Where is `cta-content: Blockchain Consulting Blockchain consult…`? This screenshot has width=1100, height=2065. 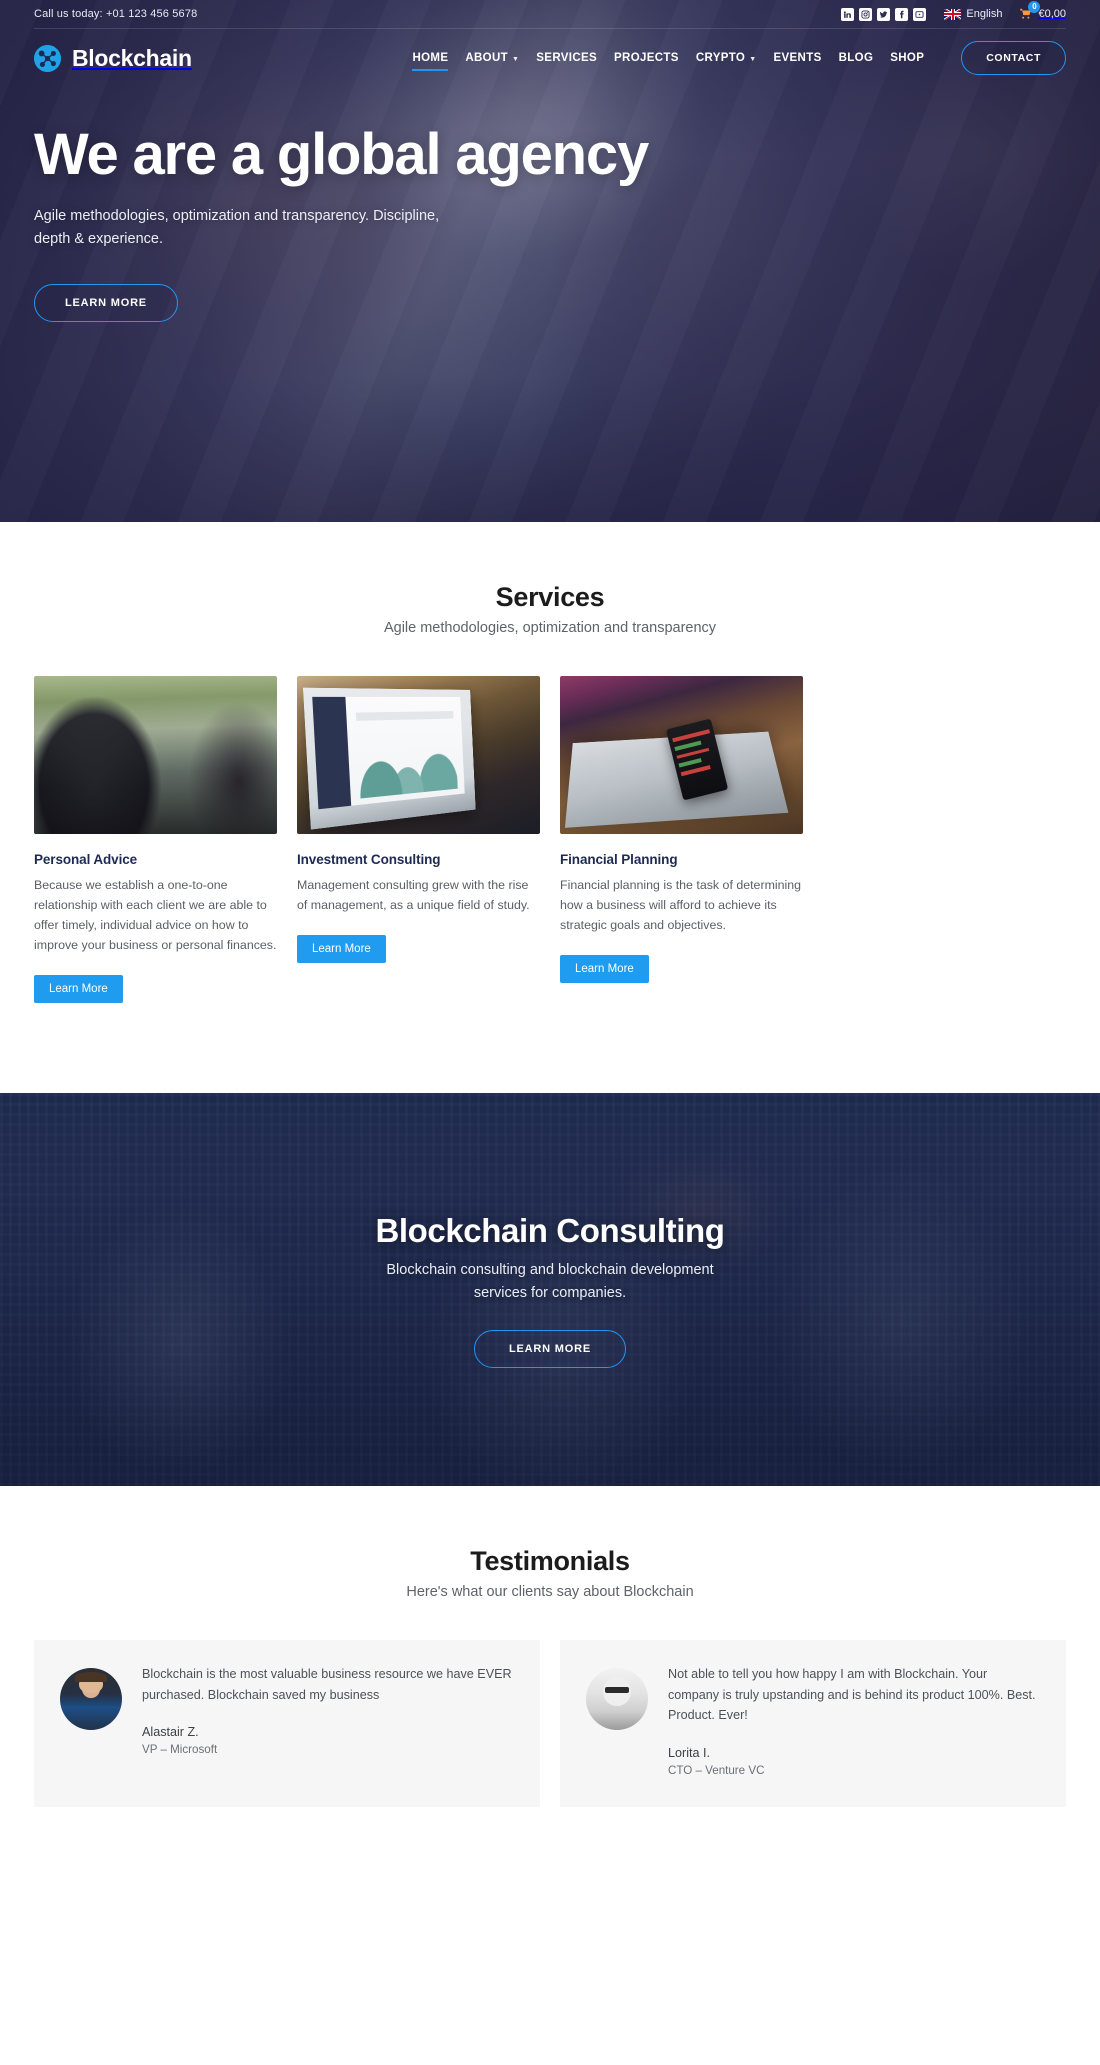 cta-content: Blockchain Consulting Blockchain consult… is located at coordinates (550, 1290).